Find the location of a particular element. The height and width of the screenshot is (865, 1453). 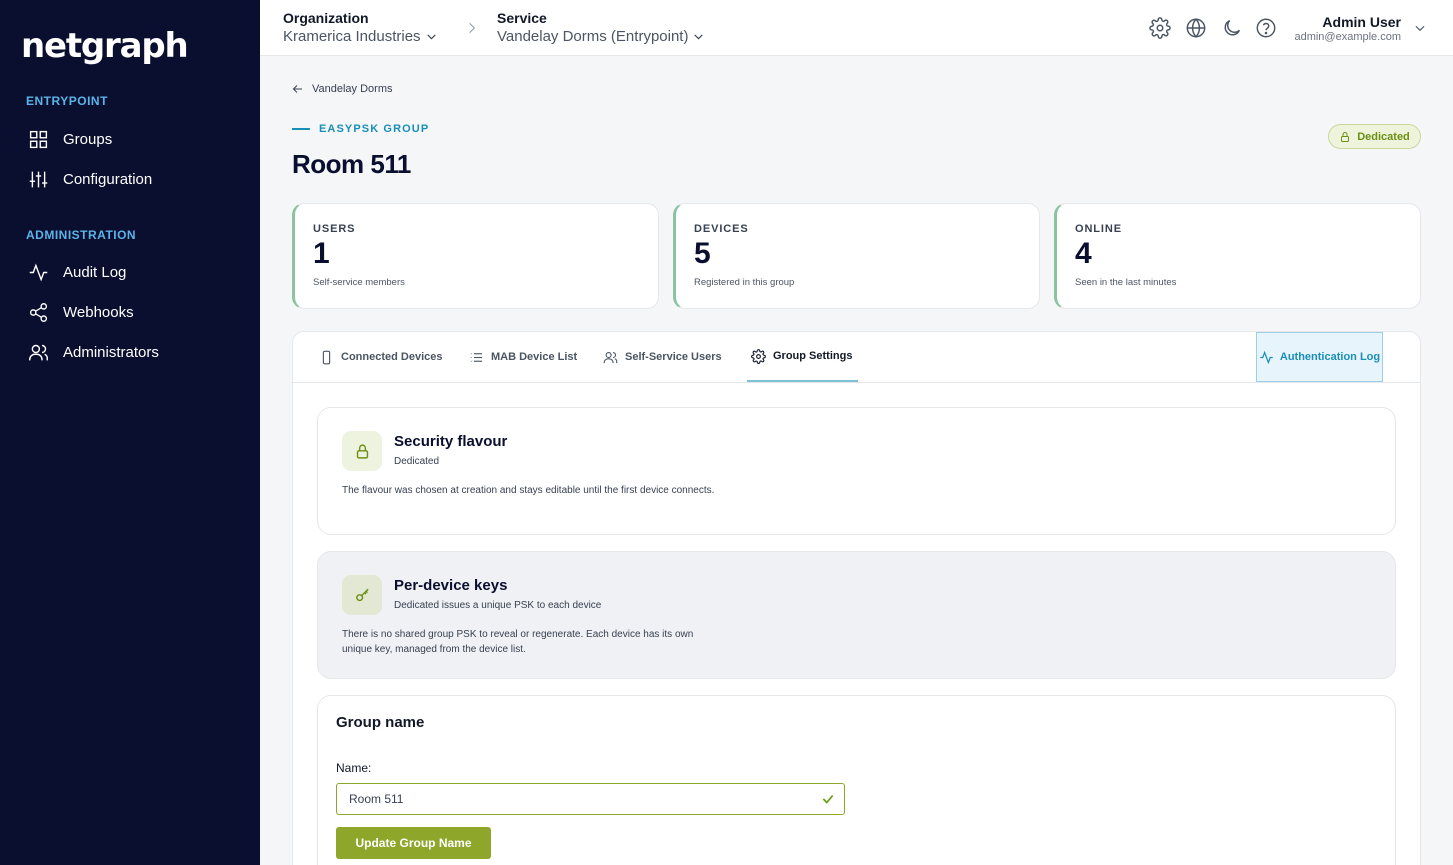

tab-authentication-log: Authentication Log is located at coordinates (1319, 357).